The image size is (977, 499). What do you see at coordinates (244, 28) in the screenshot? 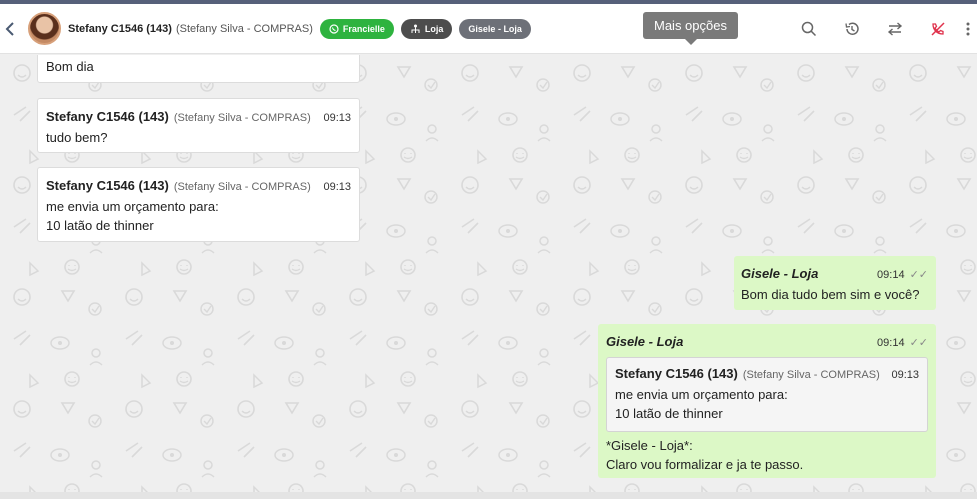
I see `contact-subtitle: (Stefany Silva - COMPRAS)` at bounding box center [244, 28].